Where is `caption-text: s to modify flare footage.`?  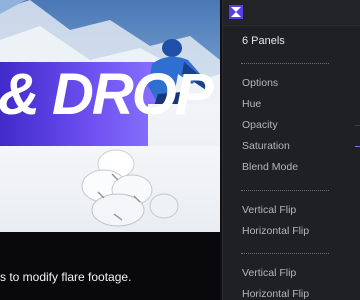 caption-text: s to modify flare footage. is located at coordinates (66, 277).